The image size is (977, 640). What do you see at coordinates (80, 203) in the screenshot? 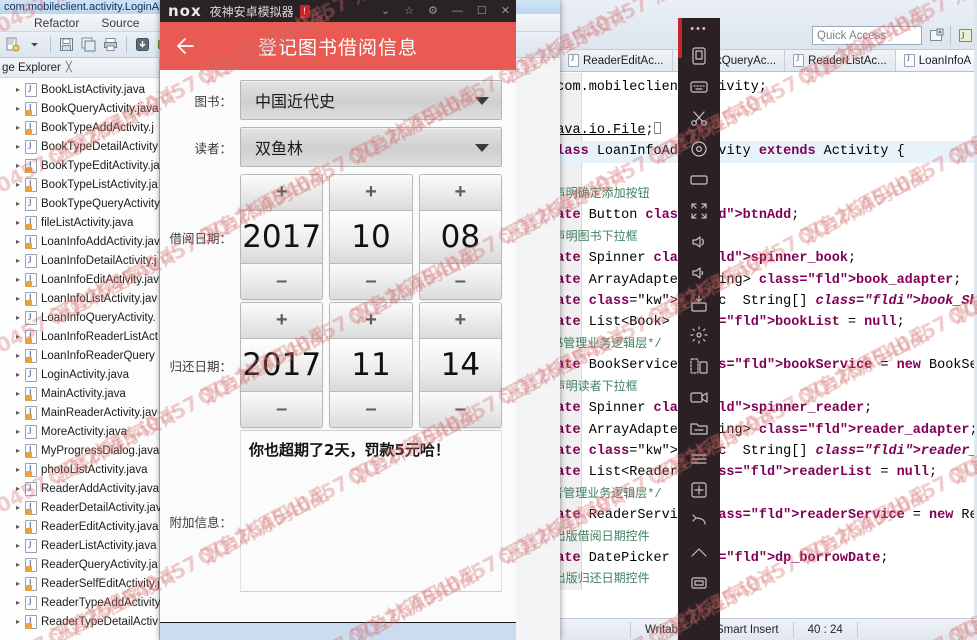
I see `list-item: ▸ BookTypeQueryActivity` at bounding box center [80, 203].